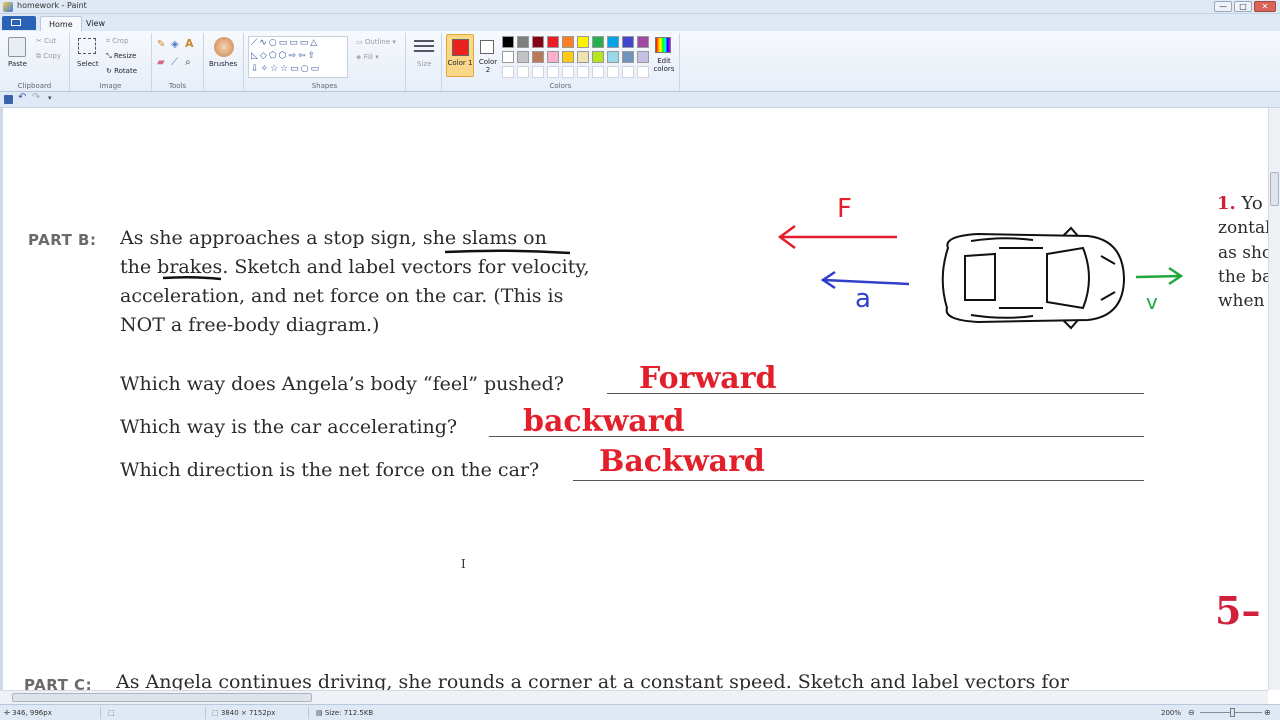 The width and height of the screenshot is (1280, 720). Describe the element at coordinates (61, 23) in the screenshot. I see `tab-home: Home` at that location.